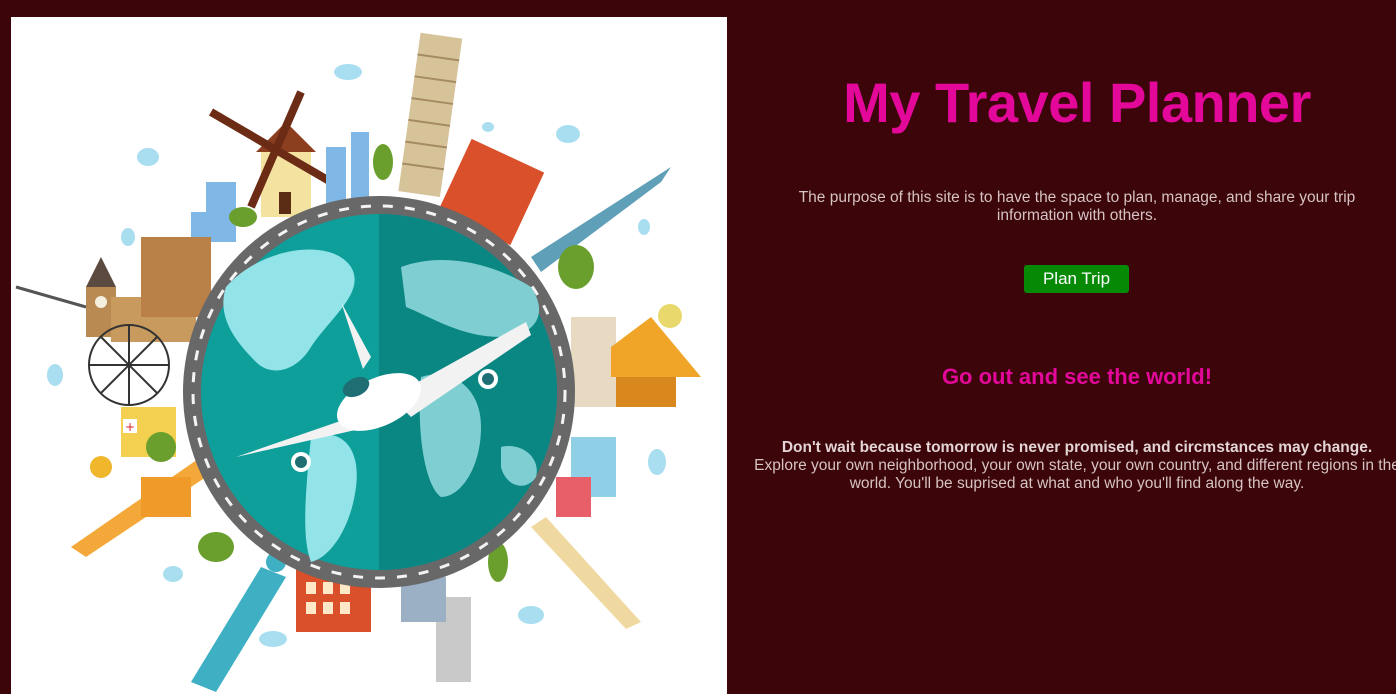  Describe the element at coordinates (1077, 102) in the screenshot. I see `page-title: My Travel Planner` at that location.